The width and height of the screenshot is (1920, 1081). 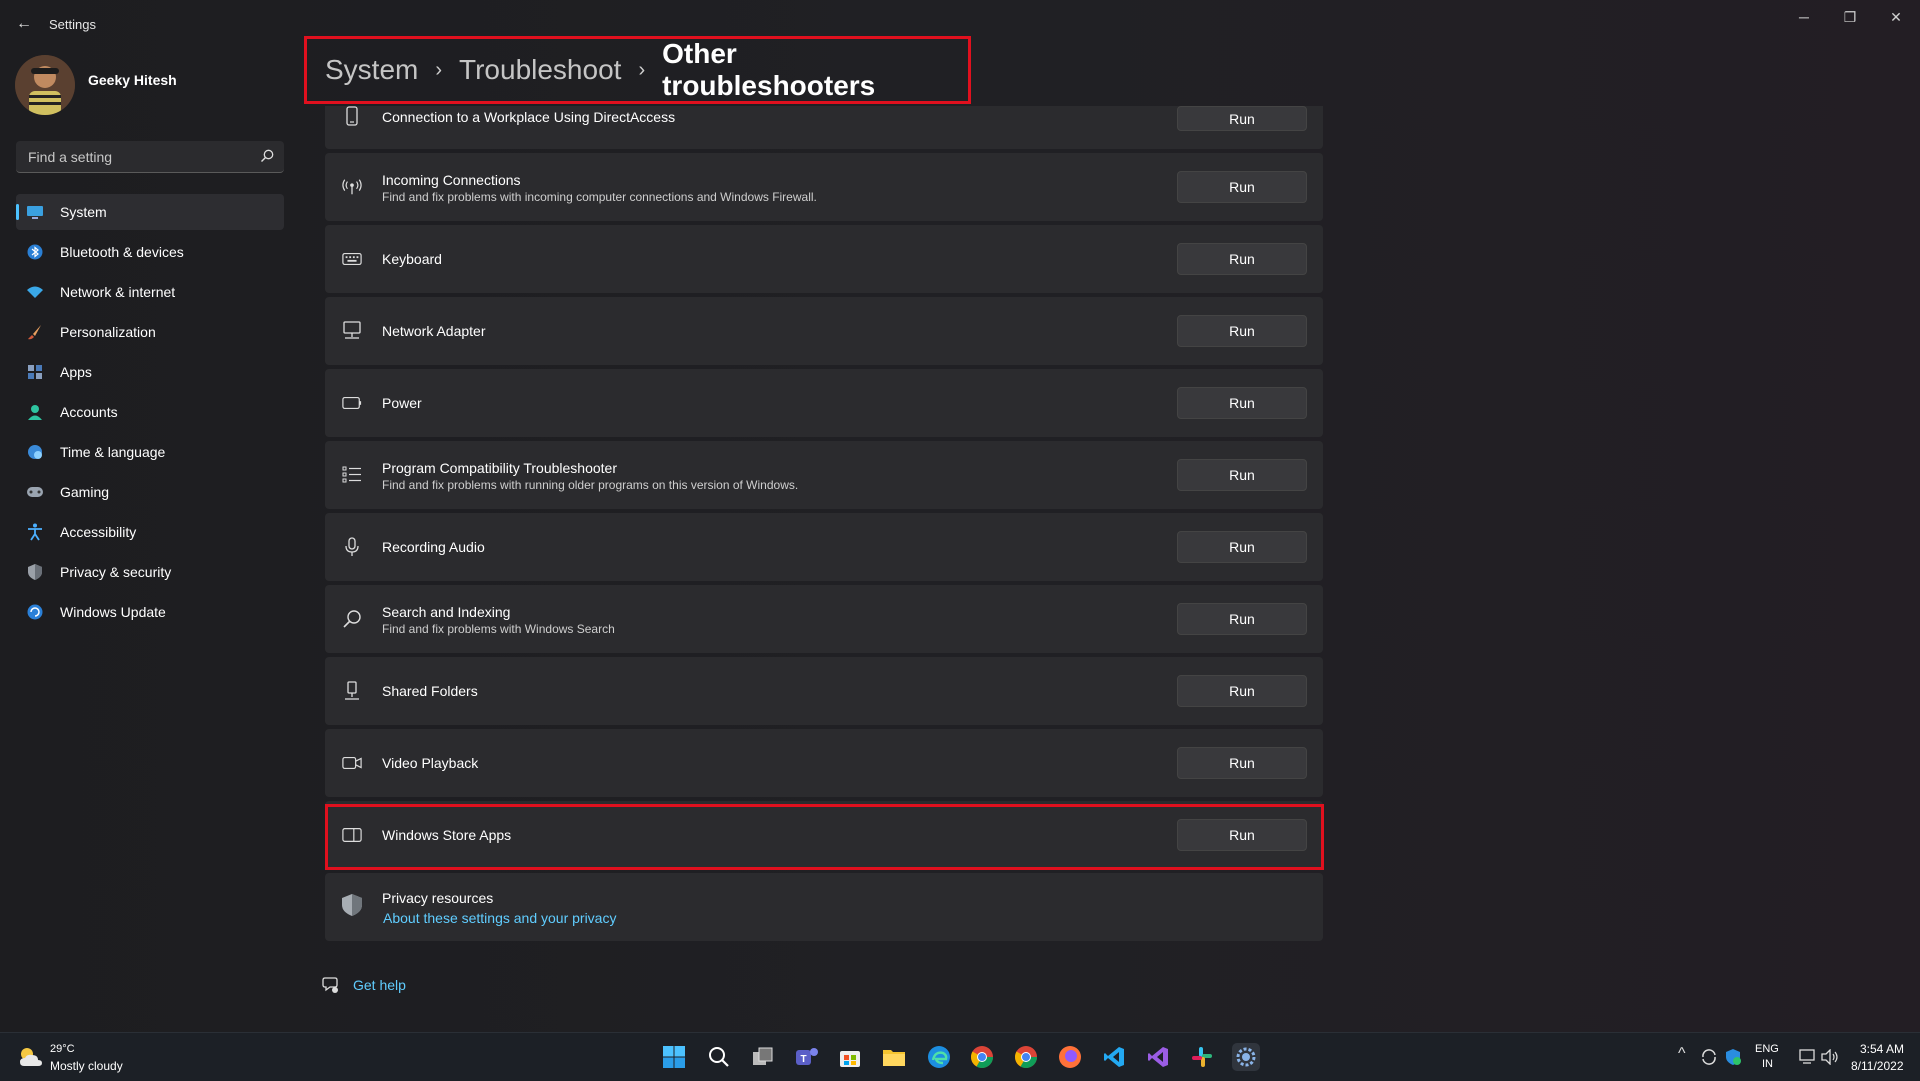 I want to click on troubleshooter-shared-folders: Shared Folders Run, so click(x=824, y=691).